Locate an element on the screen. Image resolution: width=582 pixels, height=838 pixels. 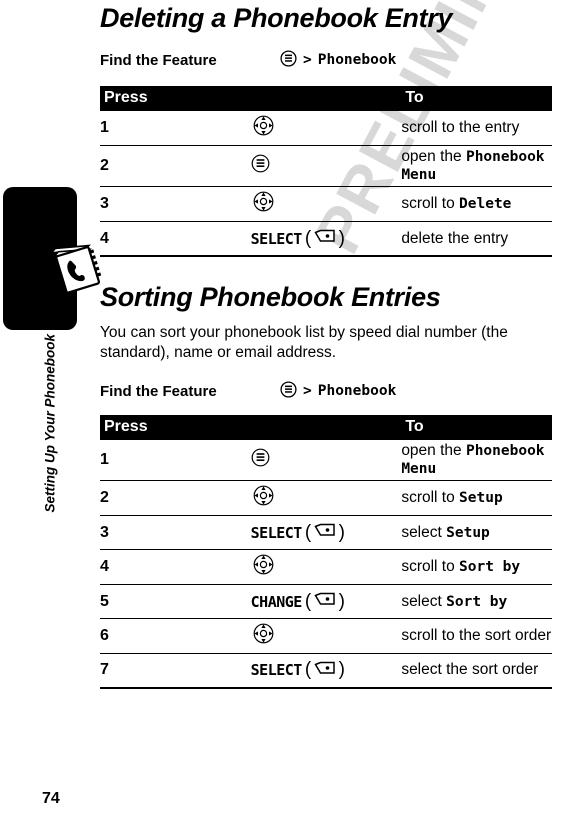
table-row: 1 scroll to the entry is located at coordinates (326, 129).